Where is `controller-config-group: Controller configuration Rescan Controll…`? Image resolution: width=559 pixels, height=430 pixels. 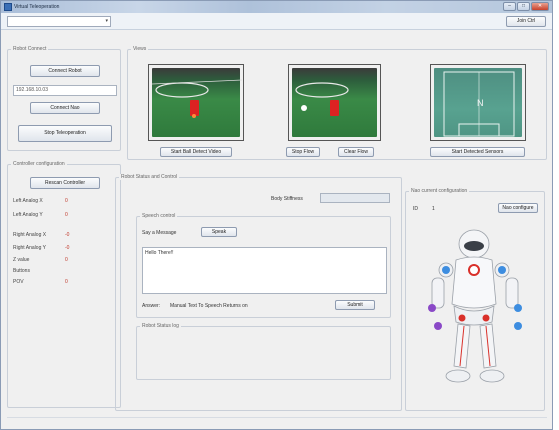
controller-config-group: Controller configuration Rescan Controll… is located at coordinates (64, 284).